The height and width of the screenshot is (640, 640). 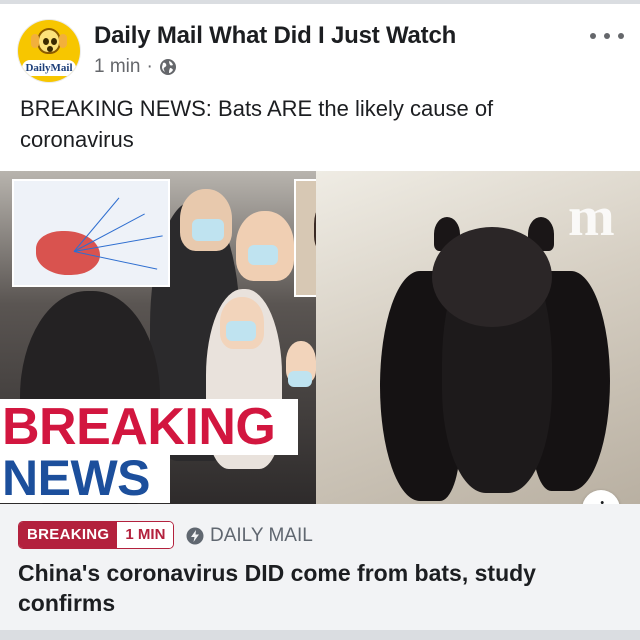 I want to click on link-source: DAILY MAIL, so click(x=249, y=536).